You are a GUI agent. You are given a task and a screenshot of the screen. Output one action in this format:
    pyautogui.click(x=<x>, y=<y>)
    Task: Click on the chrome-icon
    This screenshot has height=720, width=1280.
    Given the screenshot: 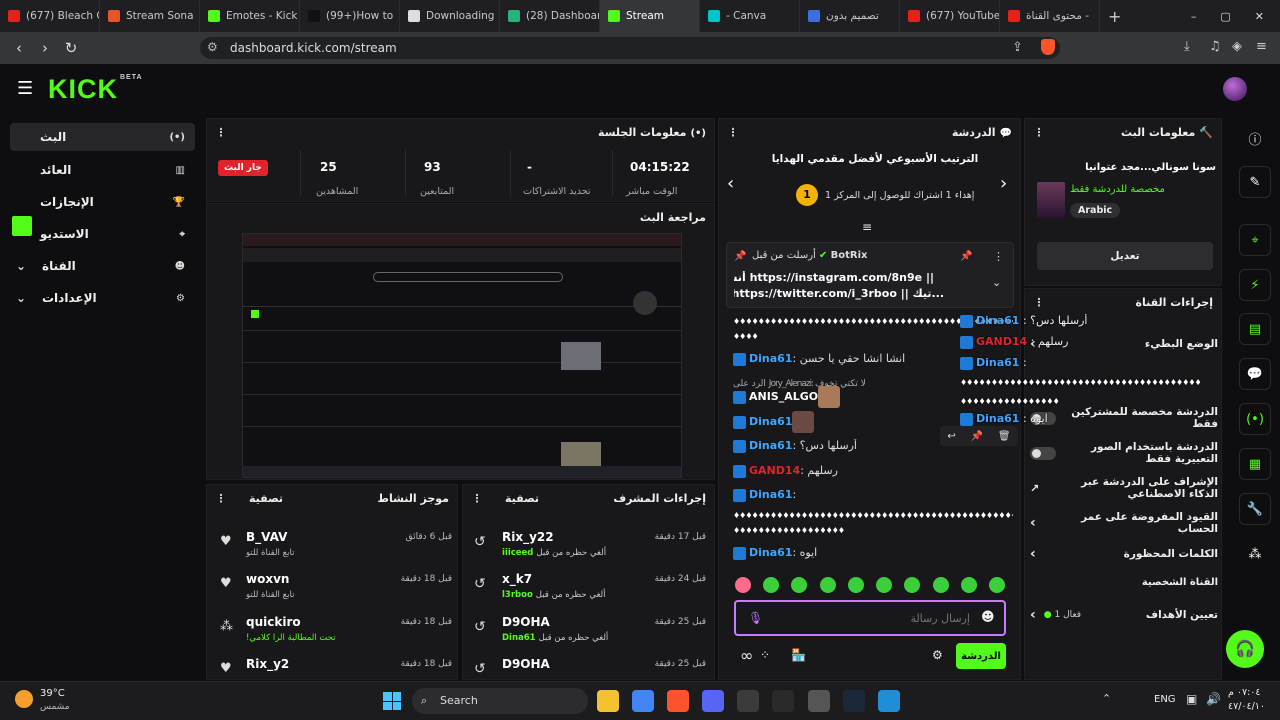 What is the action you would take?
    pyautogui.click(x=643, y=701)
    